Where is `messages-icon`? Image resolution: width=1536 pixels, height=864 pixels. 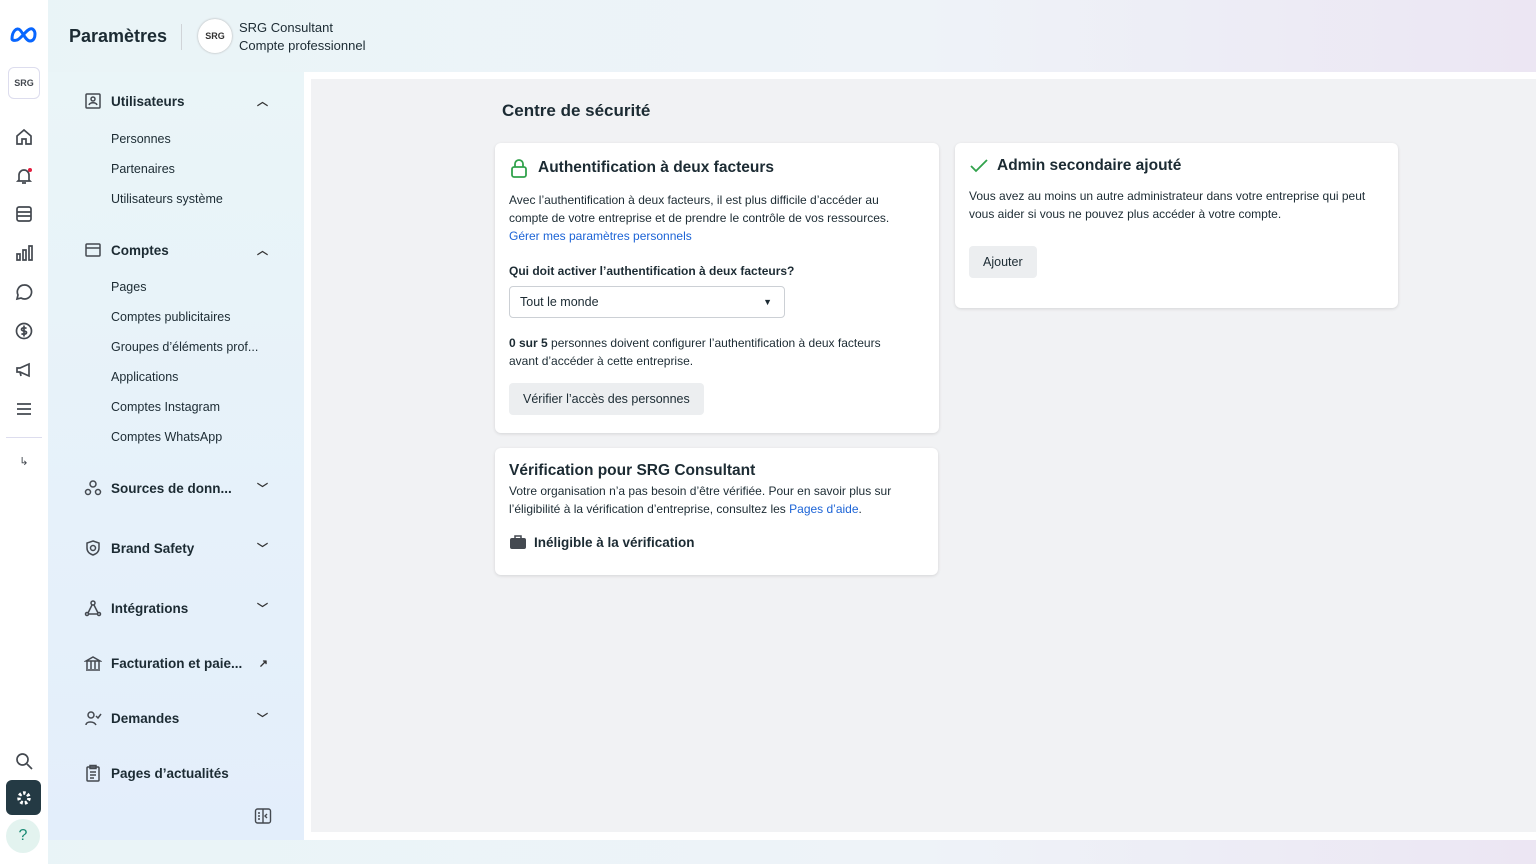 messages-icon is located at coordinates (24, 292).